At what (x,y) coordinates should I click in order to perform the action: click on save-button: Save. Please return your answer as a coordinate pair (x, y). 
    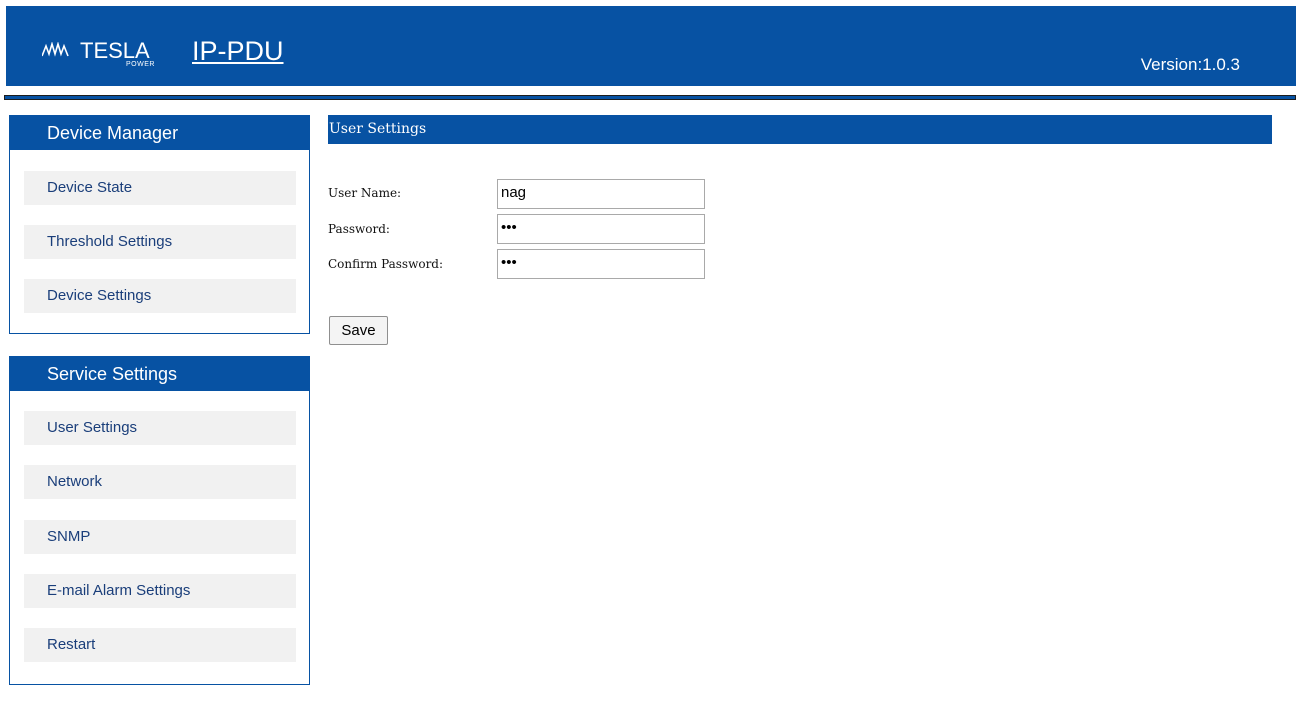
    Looking at the image, I should click on (358, 330).